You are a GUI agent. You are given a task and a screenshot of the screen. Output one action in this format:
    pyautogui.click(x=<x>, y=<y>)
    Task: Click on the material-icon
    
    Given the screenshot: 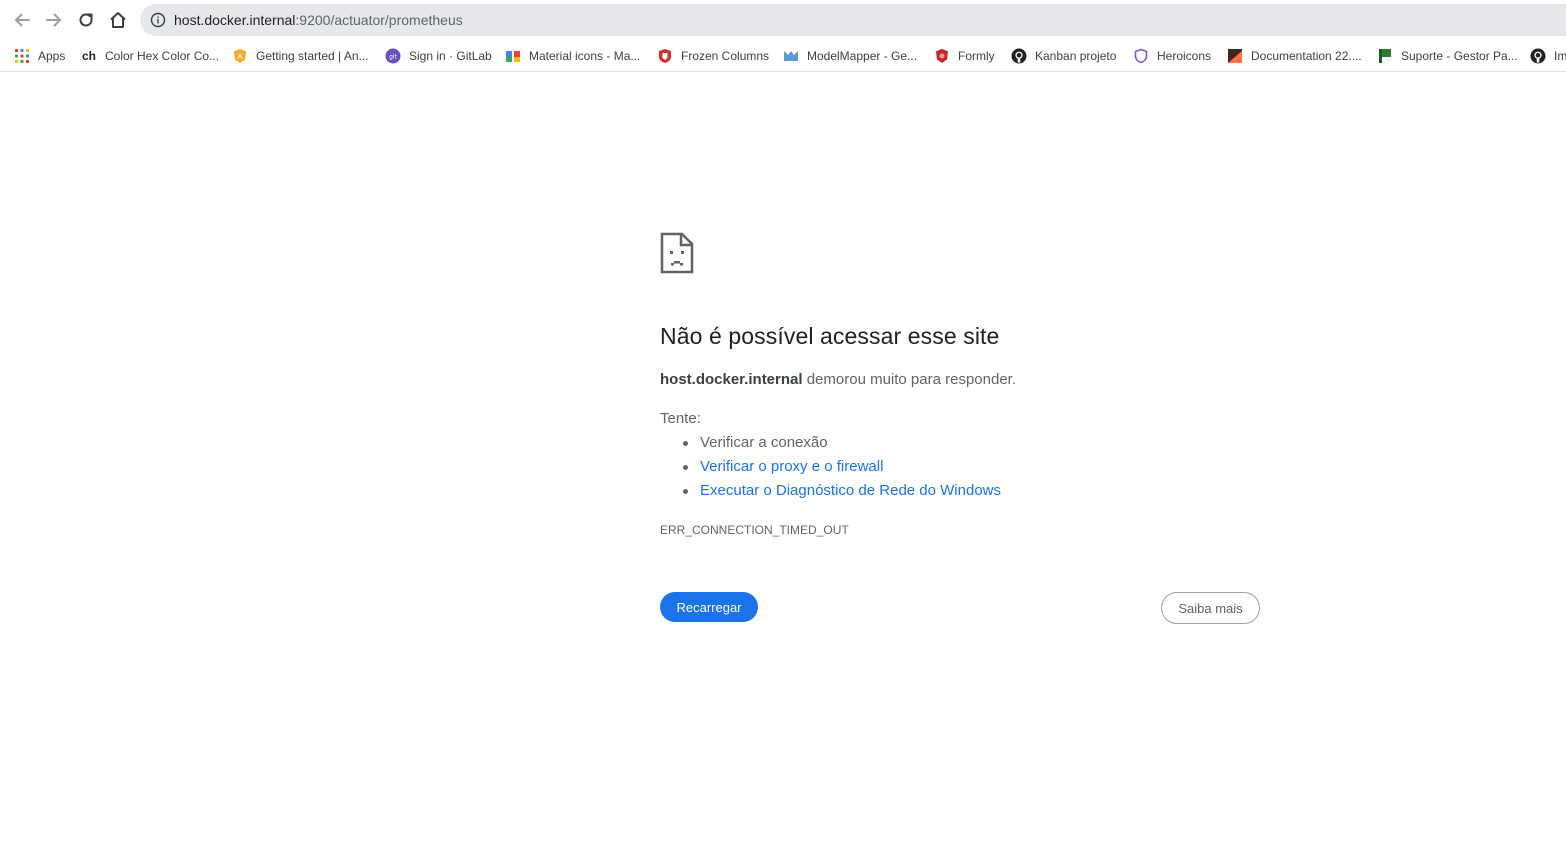 What is the action you would take?
    pyautogui.click(x=513, y=56)
    